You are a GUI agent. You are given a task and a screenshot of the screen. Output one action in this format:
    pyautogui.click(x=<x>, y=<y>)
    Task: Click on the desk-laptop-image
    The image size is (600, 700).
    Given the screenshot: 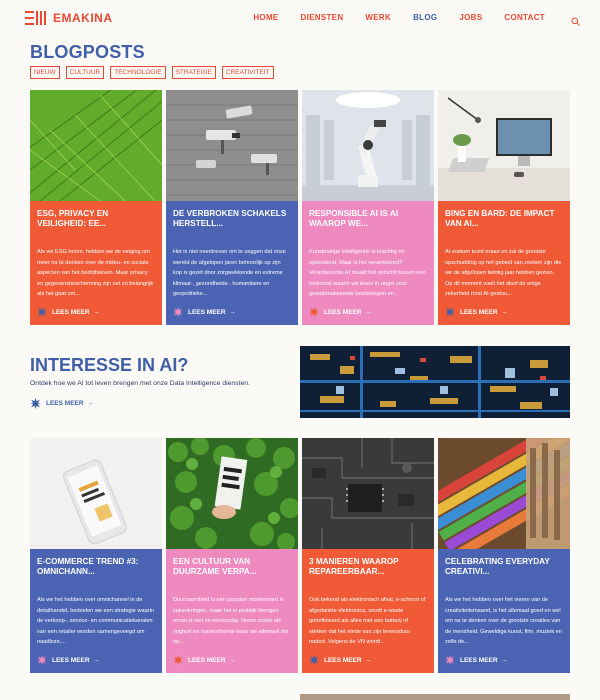 What is the action you would take?
    pyautogui.click(x=504, y=145)
    